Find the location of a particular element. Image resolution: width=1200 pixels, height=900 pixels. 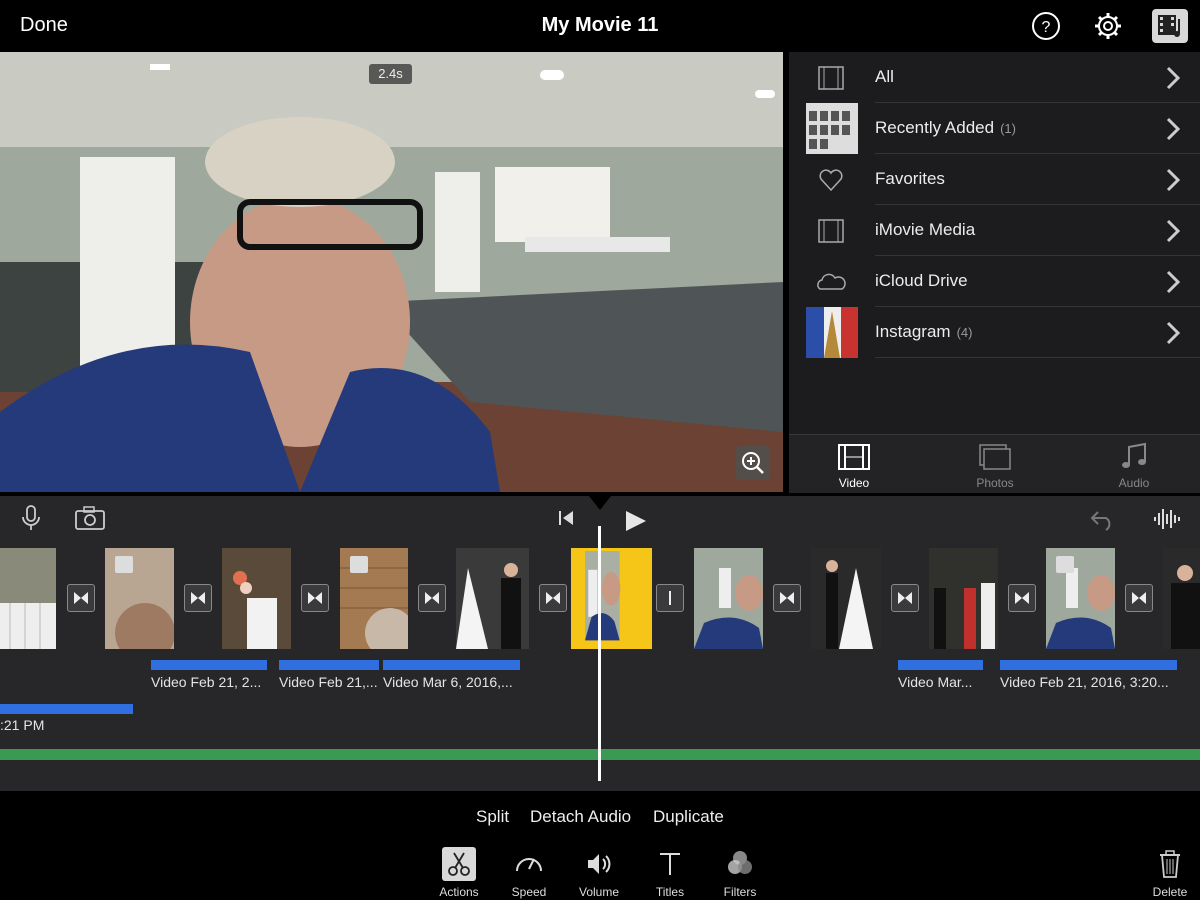

tab-audio: Audio is located at coordinates (1134, 465).